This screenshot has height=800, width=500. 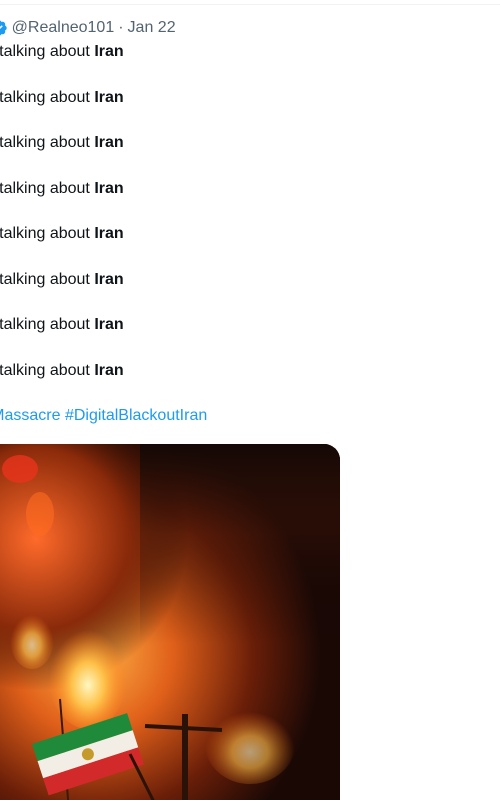 What do you see at coordinates (152, 28) in the screenshot?
I see `tweet-date: Jan 22` at bounding box center [152, 28].